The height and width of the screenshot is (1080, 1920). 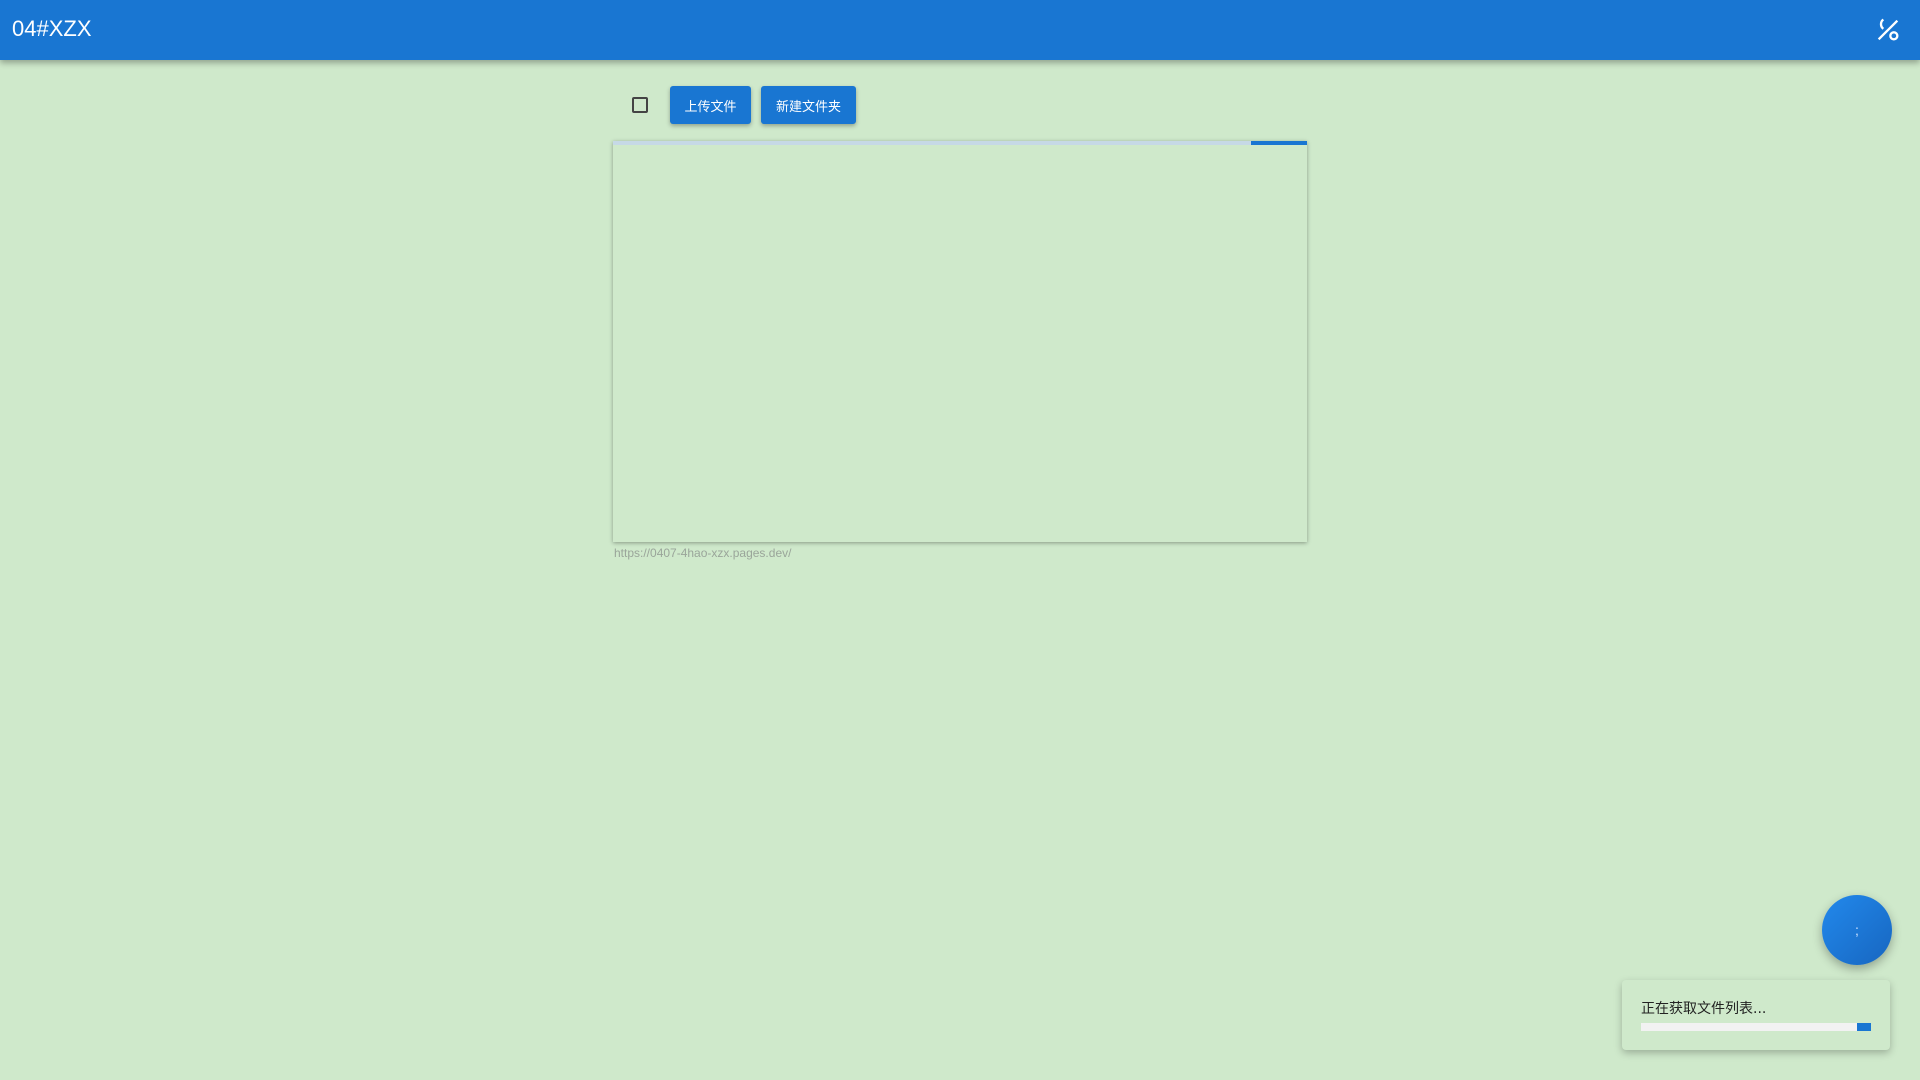 What do you see at coordinates (1888, 30) in the screenshot?
I see `theme-toggle-icon` at bounding box center [1888, 30].